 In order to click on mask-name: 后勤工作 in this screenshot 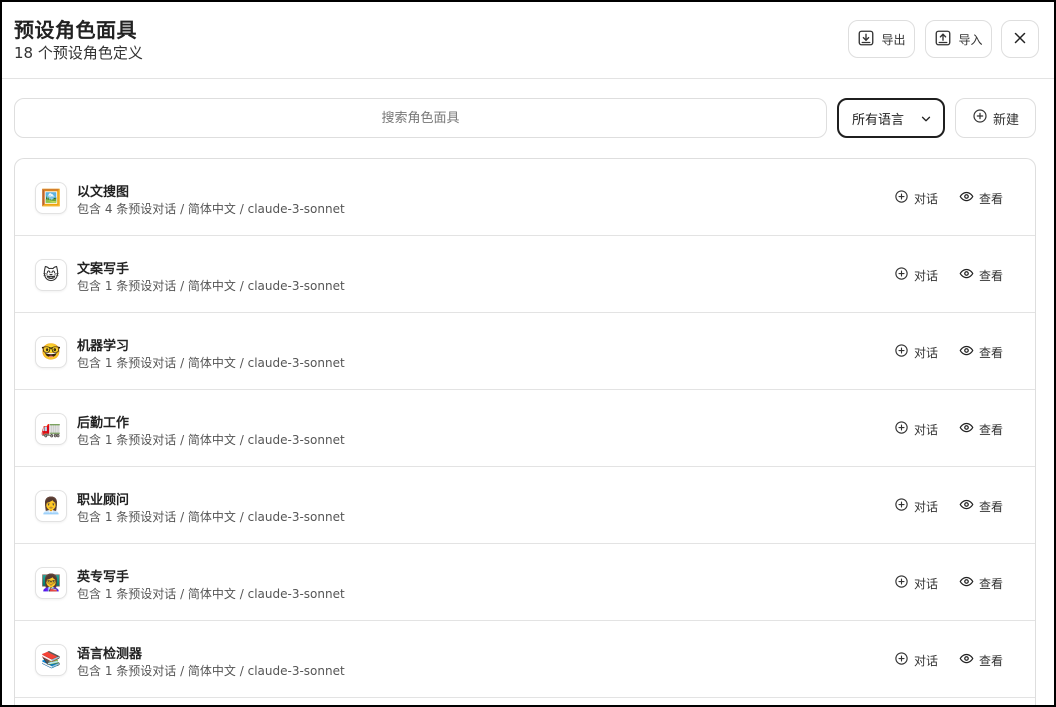, I will do `click(103, 423)`.